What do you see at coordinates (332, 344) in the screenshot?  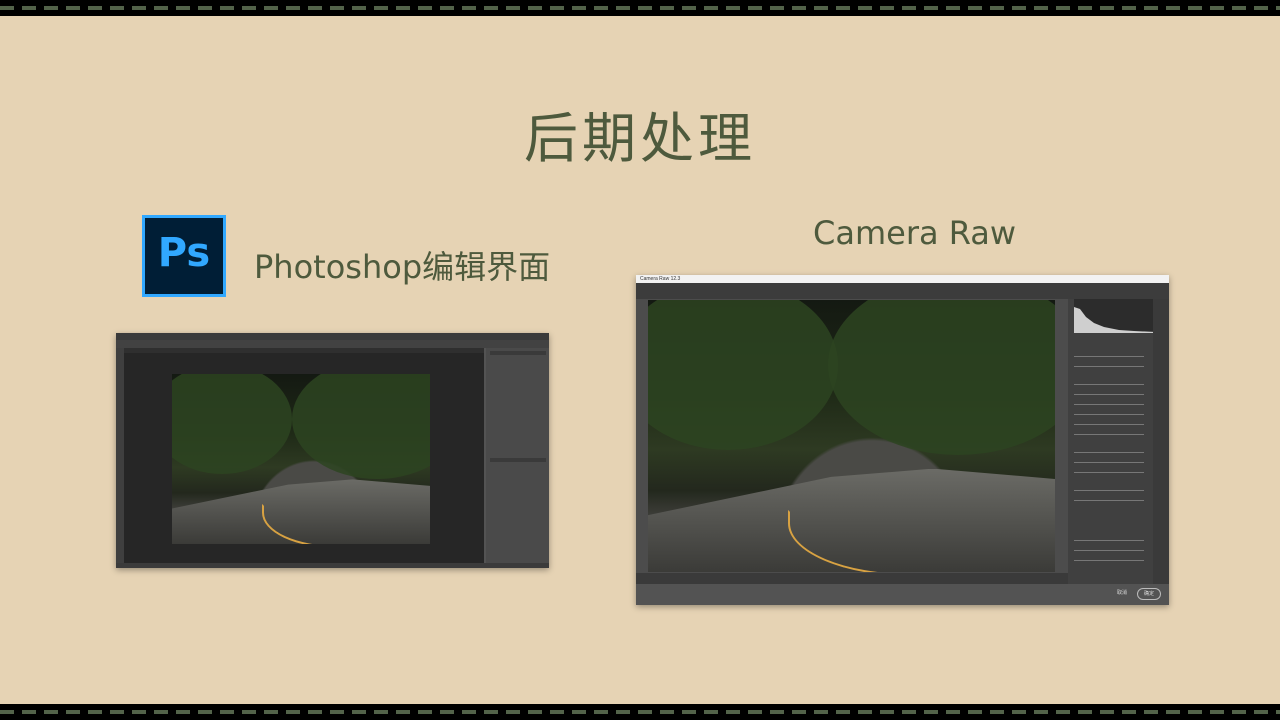 I see `ps-options-bar` at bounding box center [332, 344].